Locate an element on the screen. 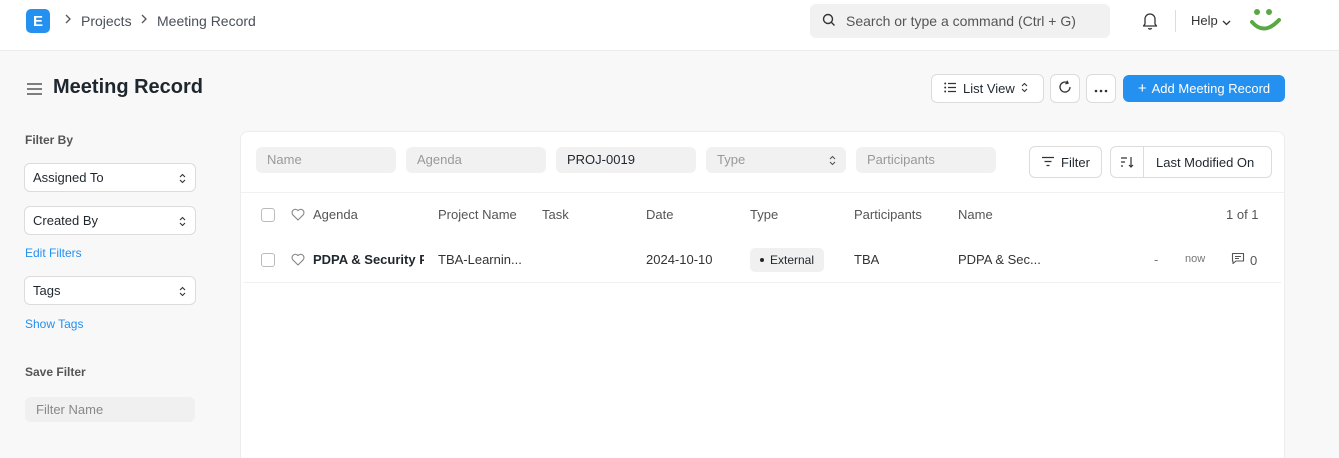 This screenshot has height=458, width=1339. comment-icon is located at coordinates (1238, 260).